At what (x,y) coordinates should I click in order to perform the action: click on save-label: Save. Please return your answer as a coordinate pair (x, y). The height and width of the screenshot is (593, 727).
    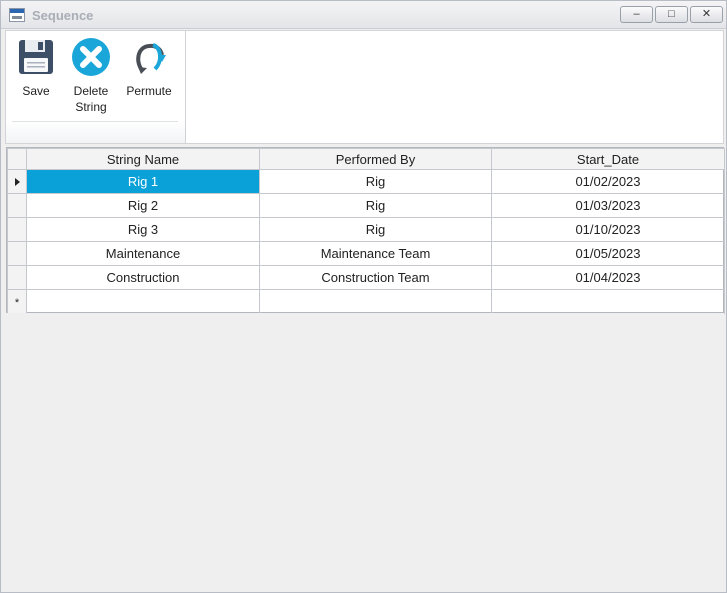
    Looking at the image, I should click on (36, 91).